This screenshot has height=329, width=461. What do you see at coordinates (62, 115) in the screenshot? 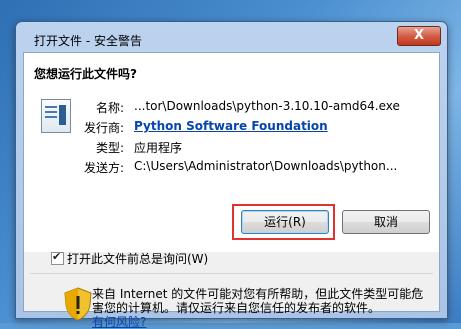
I see `file-icon-block` at bounding box center [62, 115].